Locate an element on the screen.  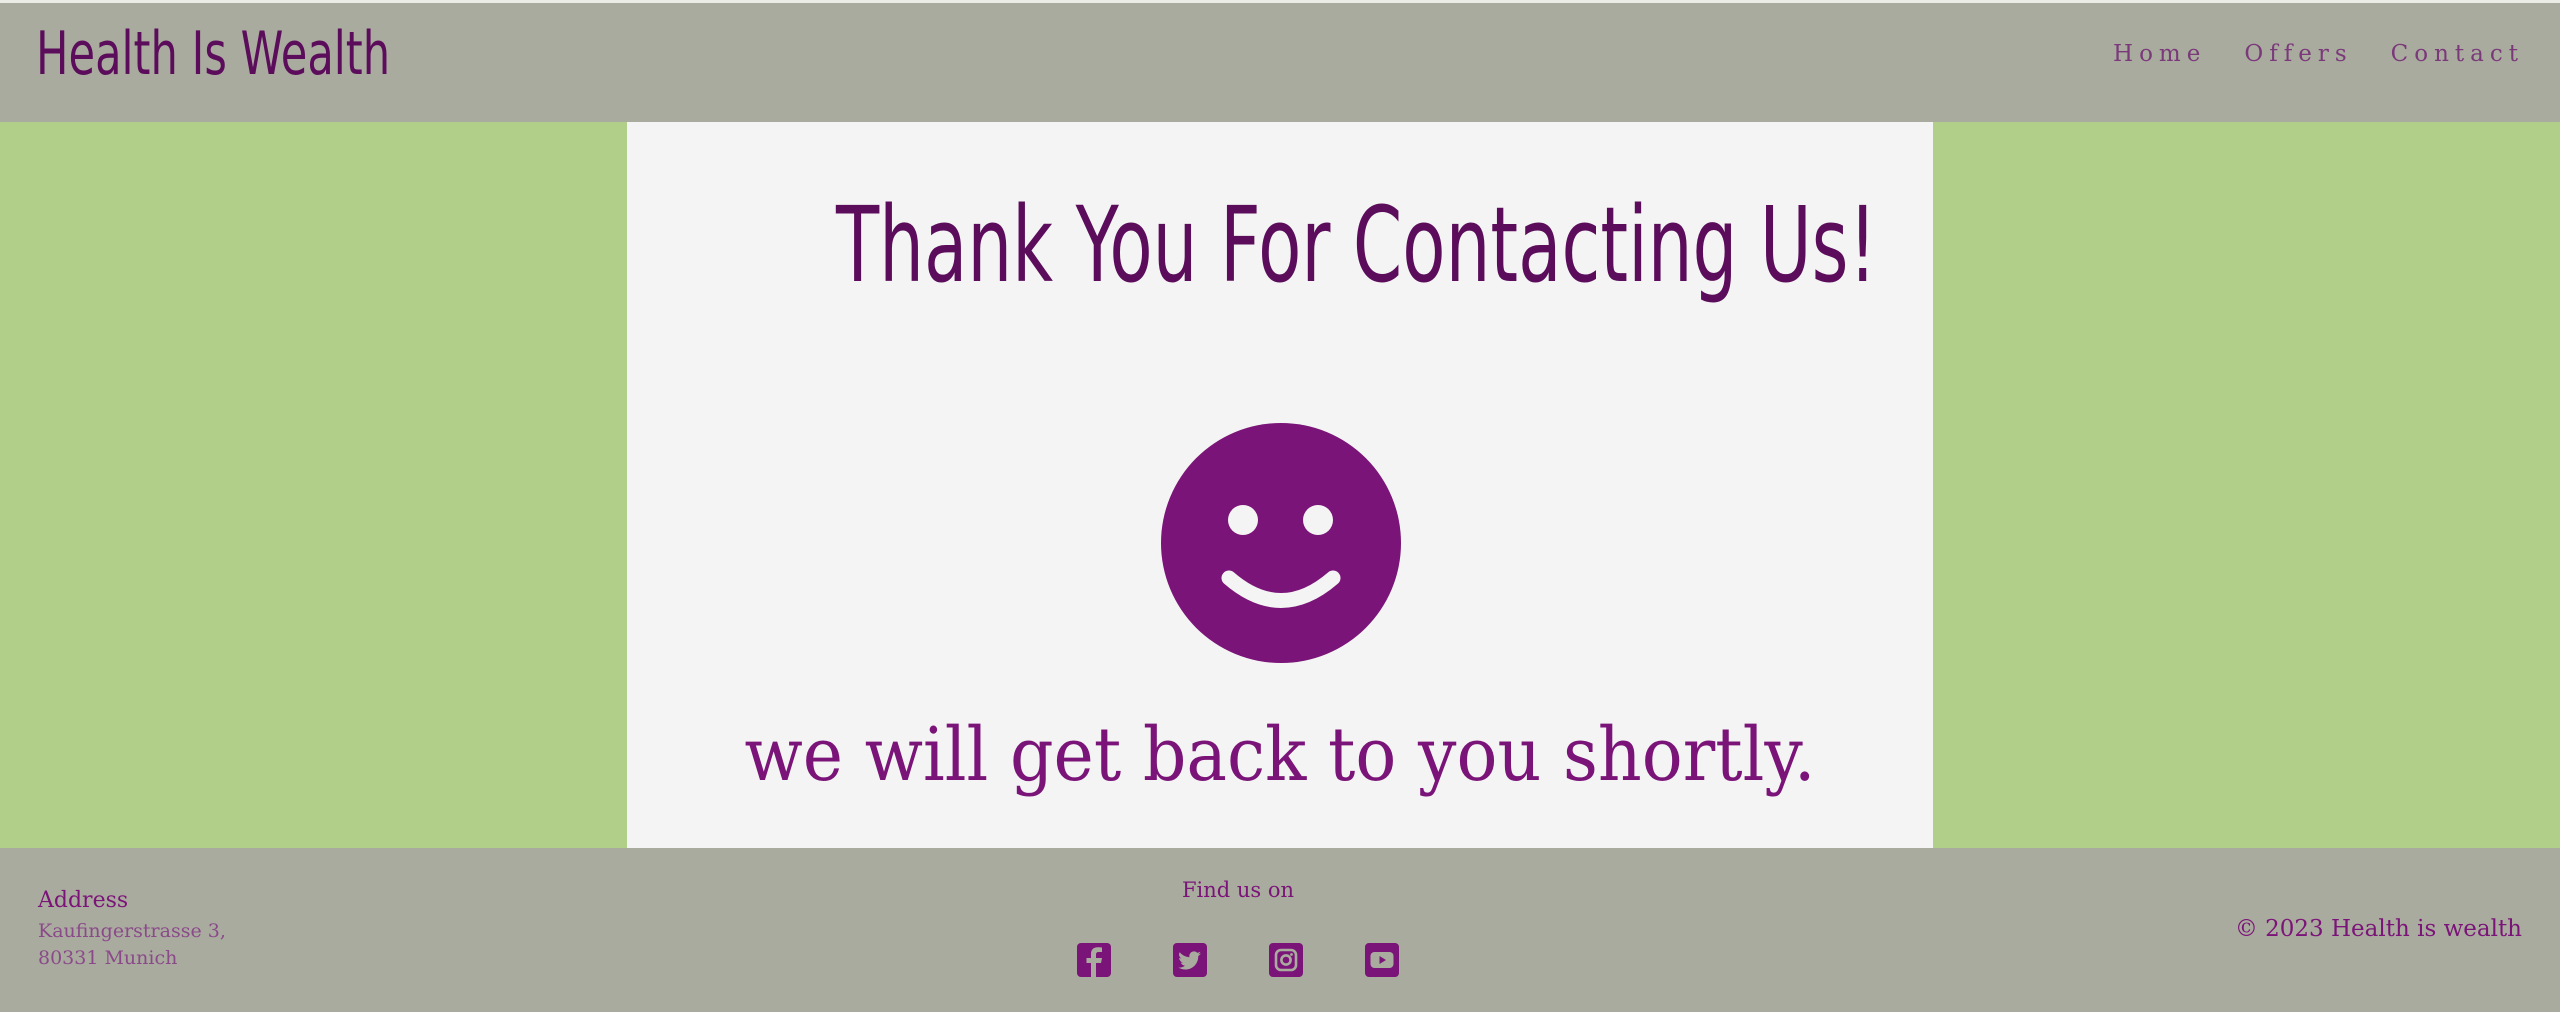
nav-offers: Offers is located at coordinates (2298, 54).